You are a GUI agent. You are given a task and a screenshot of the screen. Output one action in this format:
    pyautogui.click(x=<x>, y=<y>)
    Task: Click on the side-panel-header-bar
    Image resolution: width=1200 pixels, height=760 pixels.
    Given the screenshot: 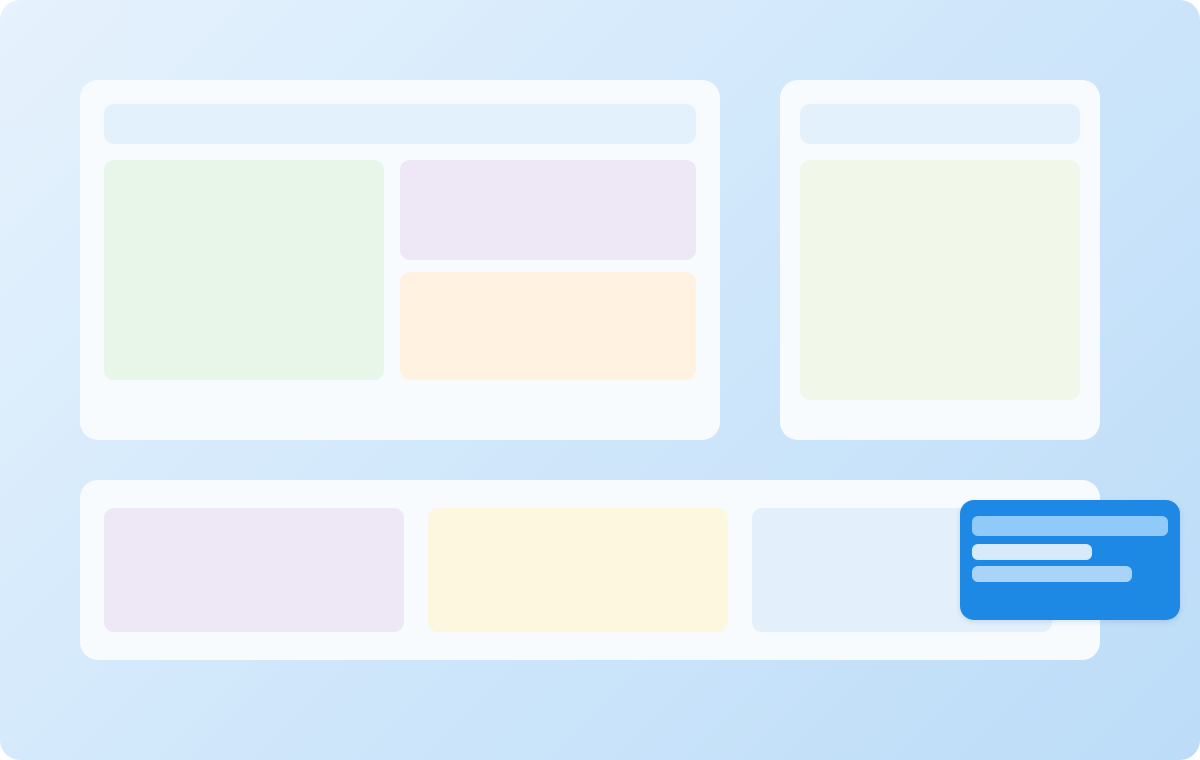 What is the action you would take?
    pyautogui.click(x=940, y=124)
    